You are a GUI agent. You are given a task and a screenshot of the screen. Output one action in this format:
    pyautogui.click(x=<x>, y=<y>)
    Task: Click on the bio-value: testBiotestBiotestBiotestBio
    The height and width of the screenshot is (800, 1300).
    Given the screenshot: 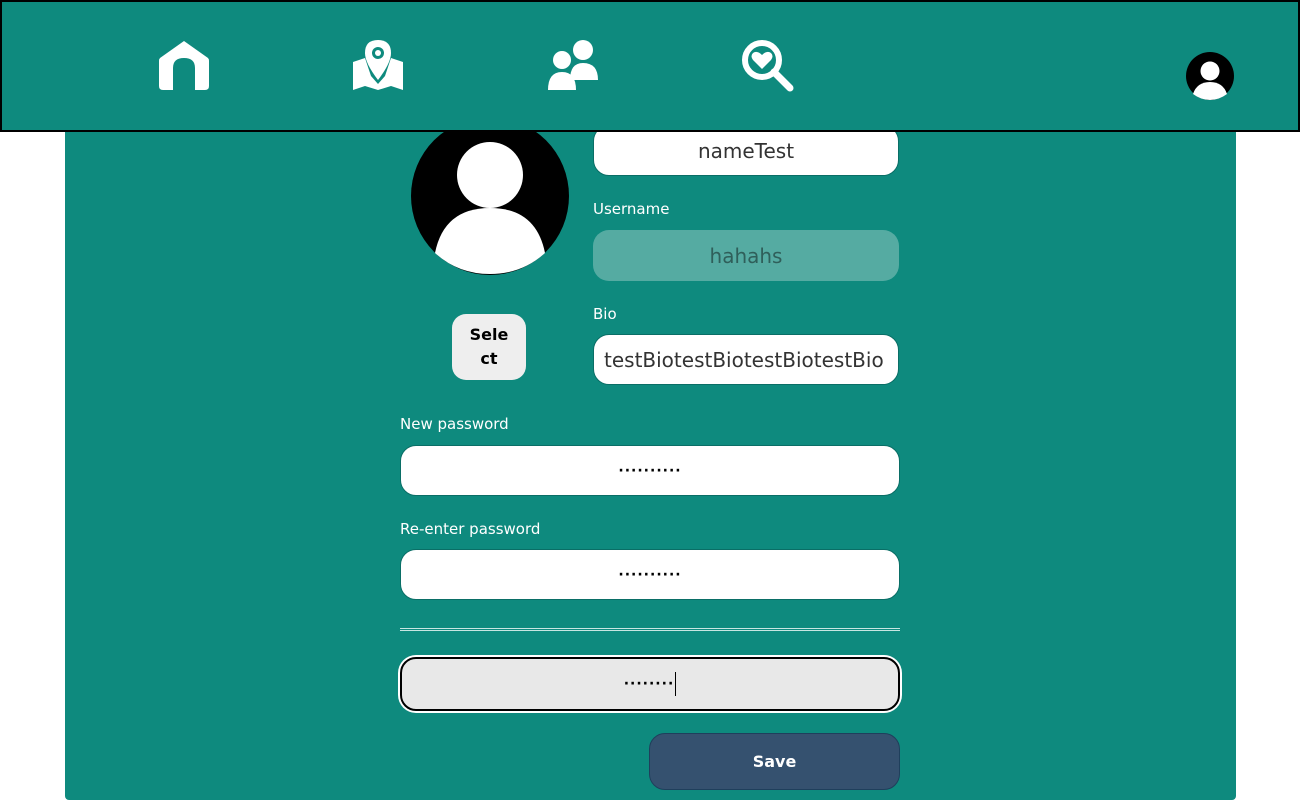 What is the action you would take?
    pyautogui.click(x=744, y=359)
    